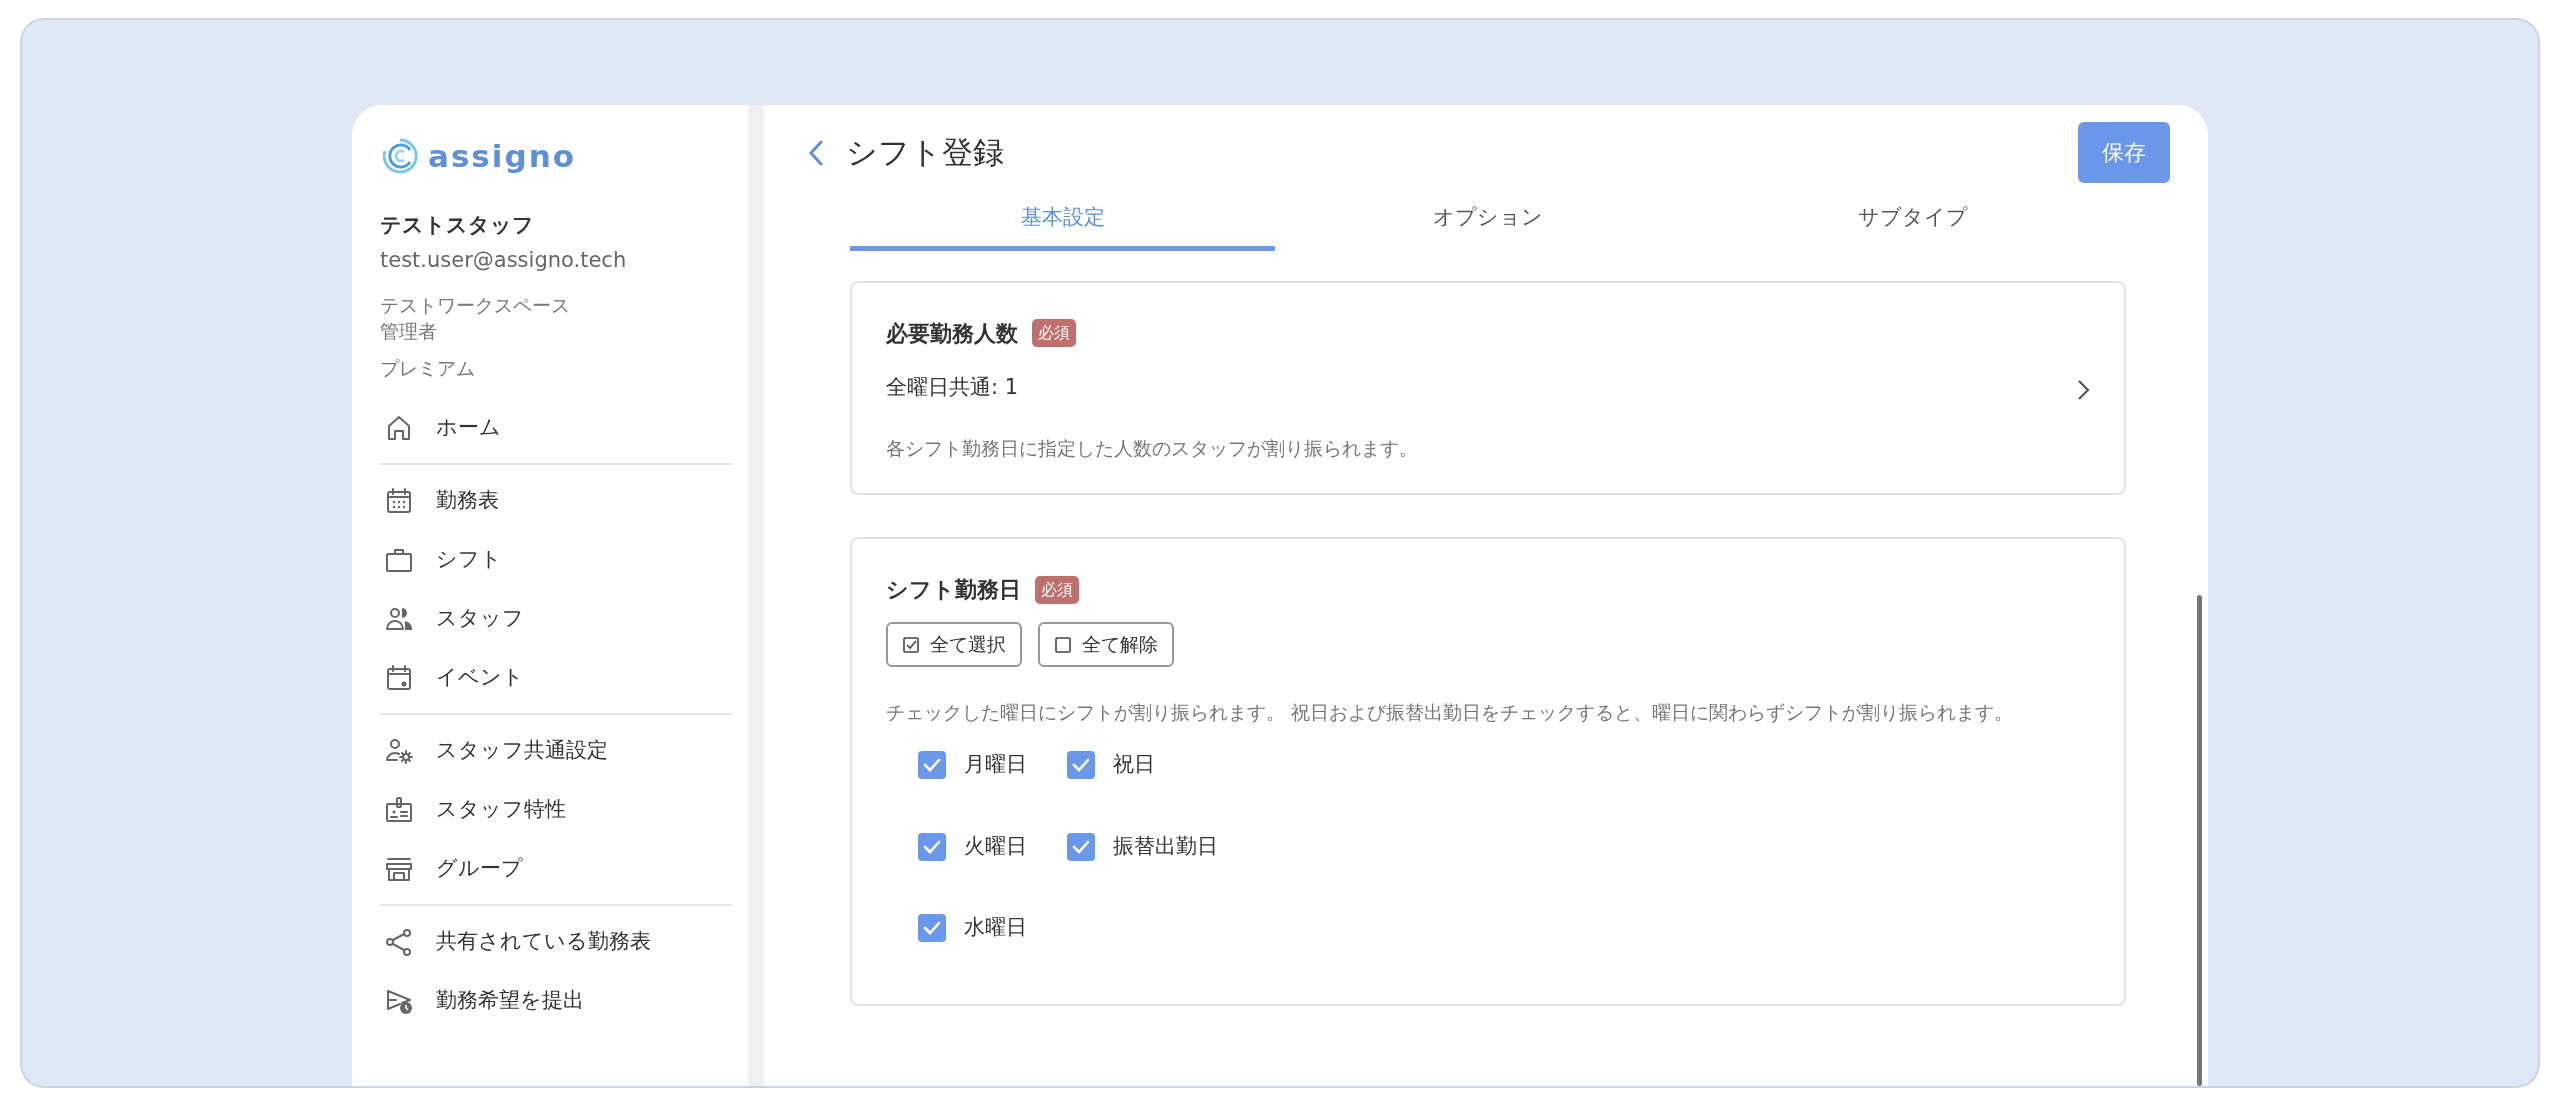 The height and width of the screenshot is (1107, 2560). Describe the element at coordinates (399, 677) in the screenshot. I see `event-icon` at that location.